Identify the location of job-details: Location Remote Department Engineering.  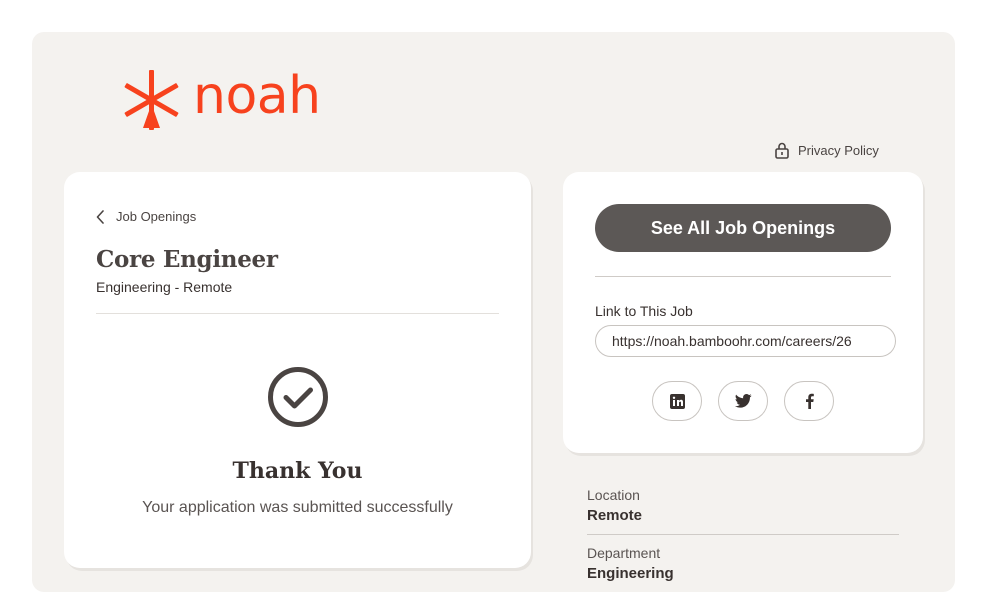
(743, 534).